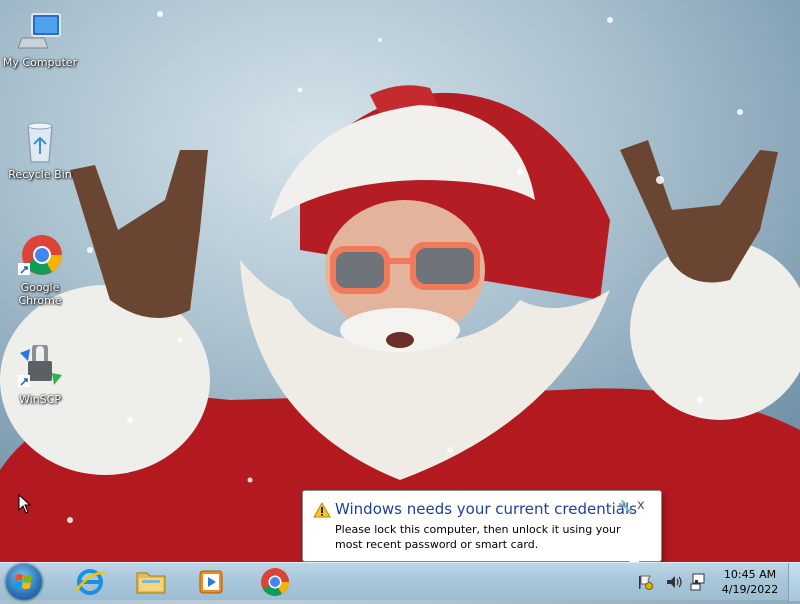 The width and height of the screenshot is (800, 604). What do you see at coordinates (40, 174) in the screenshot?
I see `desktop-icon-label: Recycle Bin` at bounding box center [40, 174].